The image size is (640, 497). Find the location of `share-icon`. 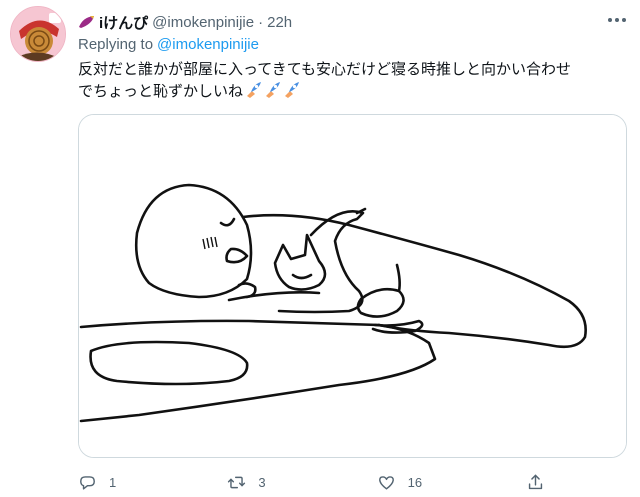

share-icon is located at coordinates (535, 481).